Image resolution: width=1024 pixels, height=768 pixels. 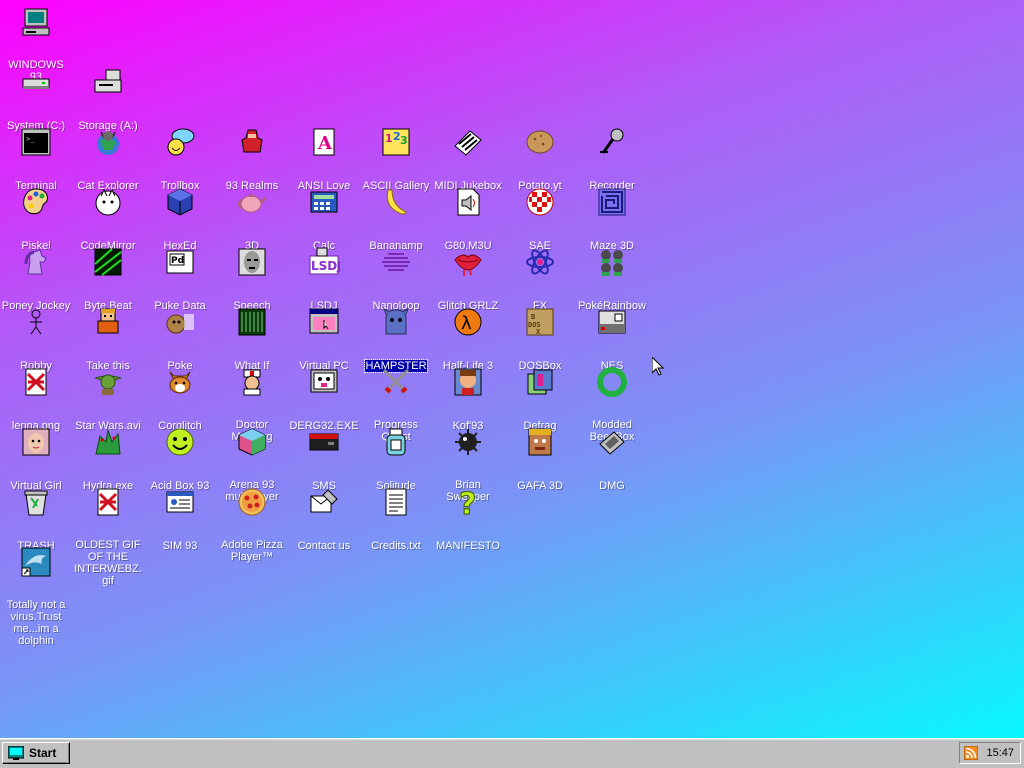 I want to click on desktop-icon-3d: 3D, so click(x=252, y=220).